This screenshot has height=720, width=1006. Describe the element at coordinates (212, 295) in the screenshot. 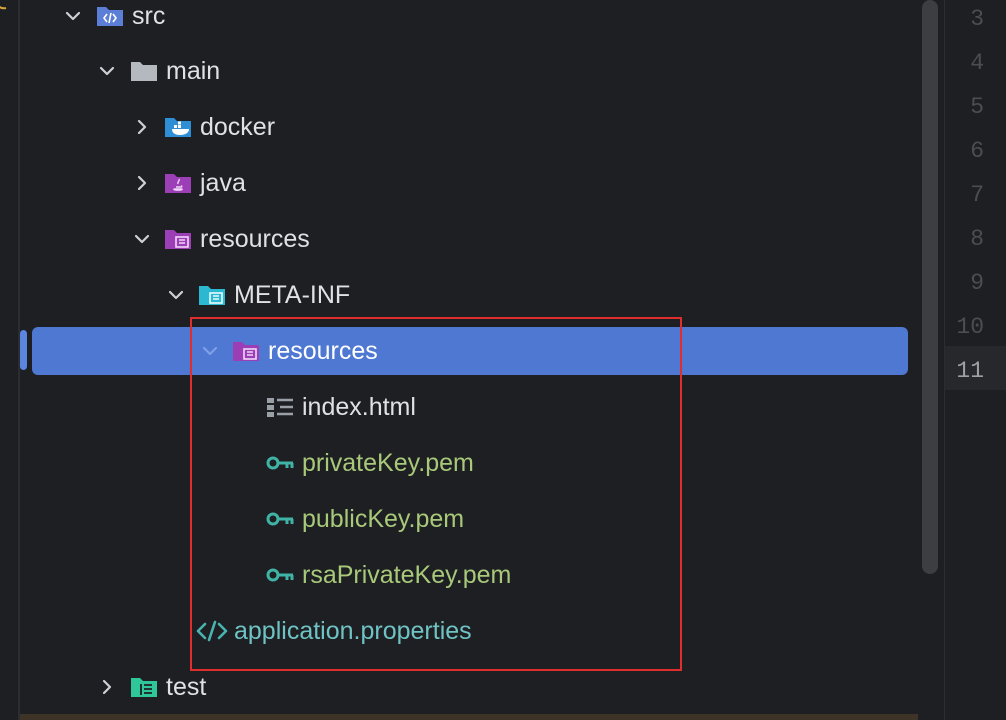

I see `meta-inf-folder-icon` at that location.